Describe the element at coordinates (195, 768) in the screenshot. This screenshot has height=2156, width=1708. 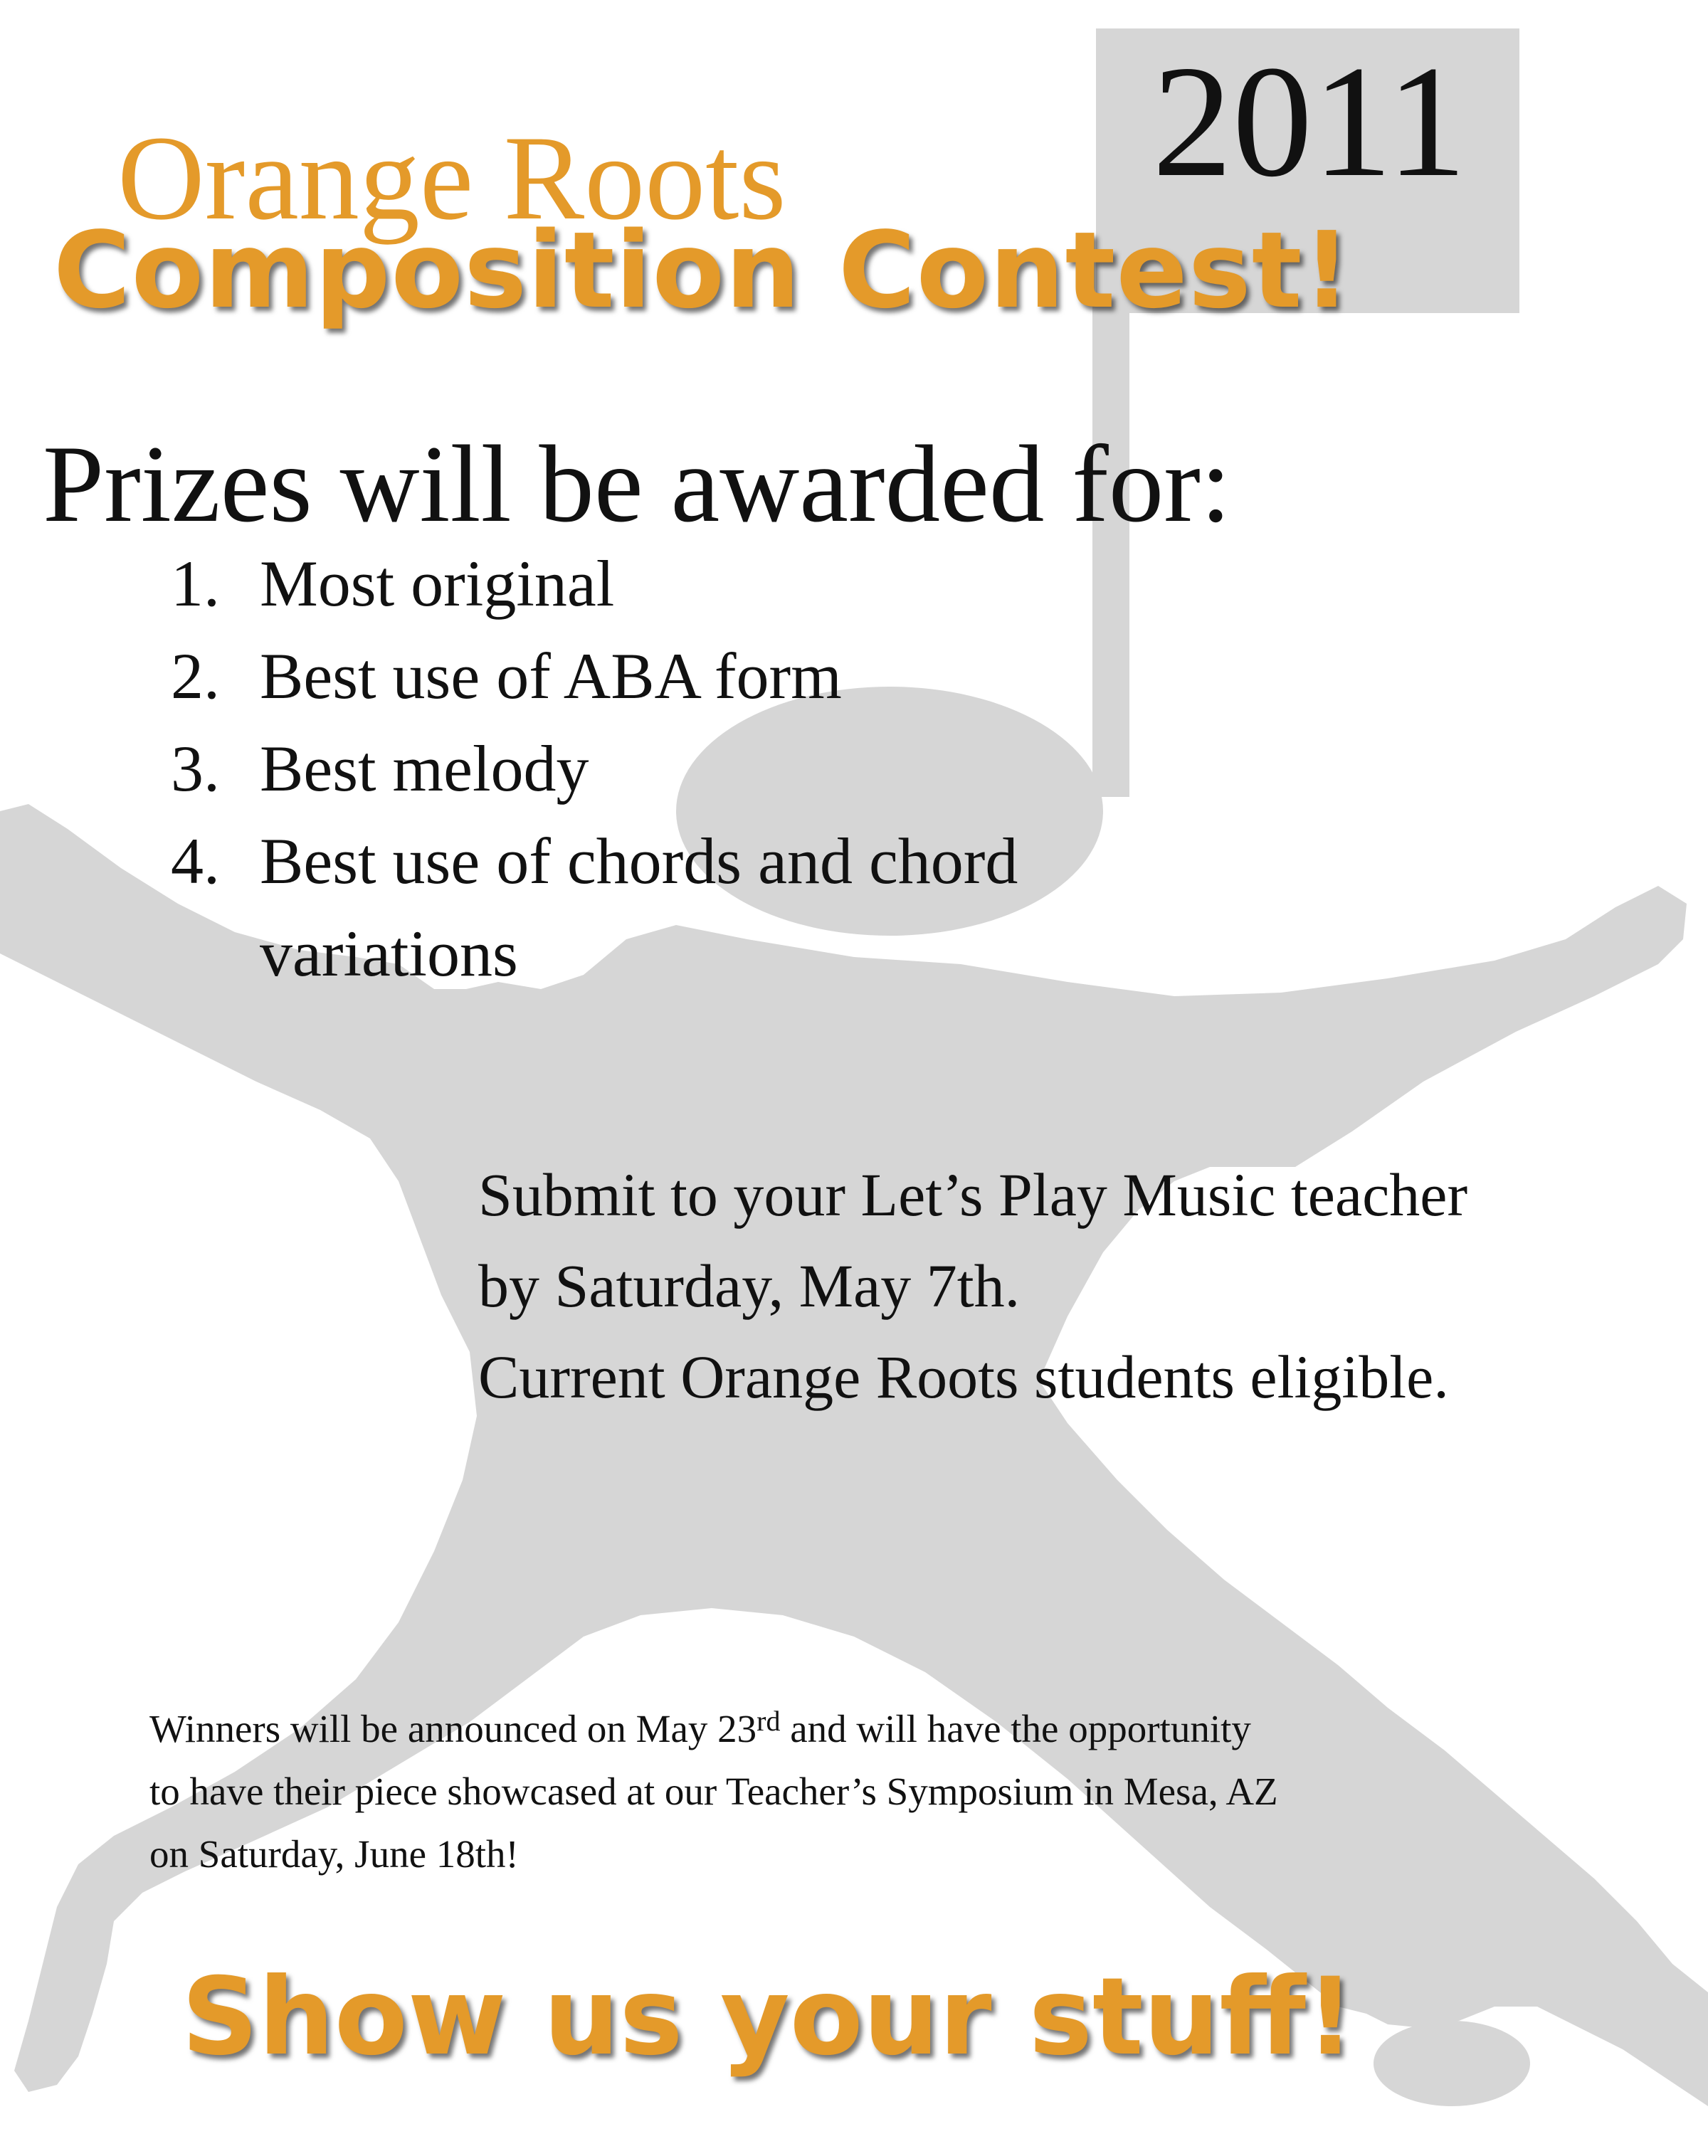
I see `prize-number: 3.` at that location.